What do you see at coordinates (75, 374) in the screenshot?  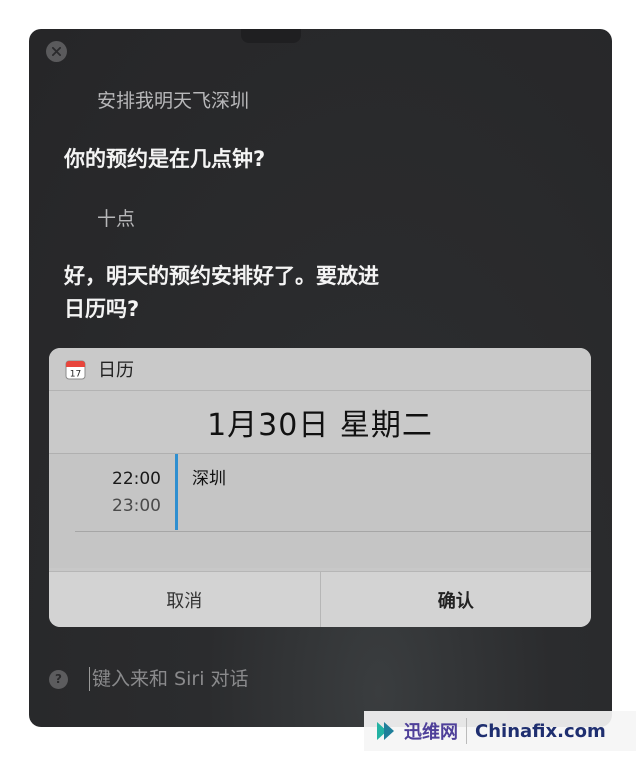 I see `calendar-icon-day: 17` at bounding box center [75, 374].